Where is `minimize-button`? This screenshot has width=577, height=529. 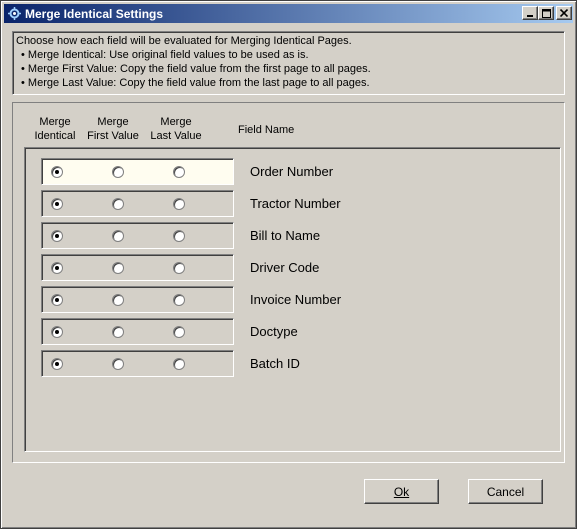 minimize-button is located at coordinates (530, 13).